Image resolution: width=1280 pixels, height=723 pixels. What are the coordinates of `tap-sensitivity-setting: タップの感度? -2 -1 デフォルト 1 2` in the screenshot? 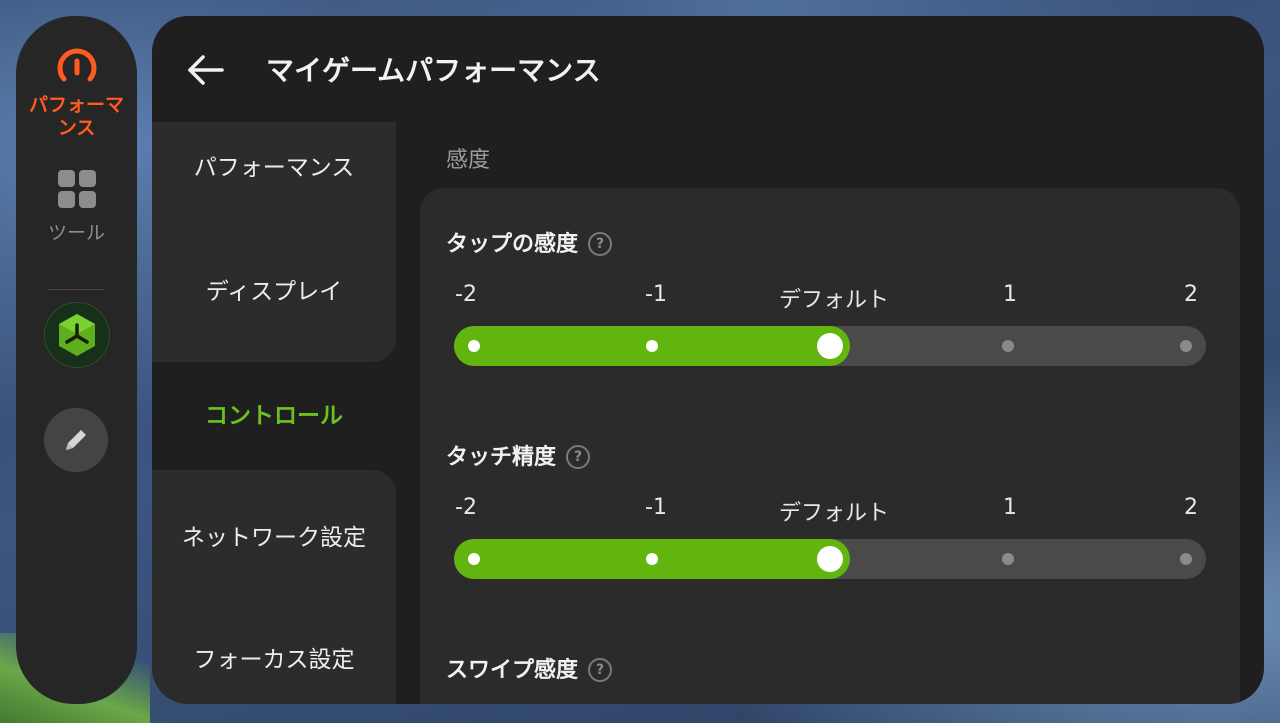 It's located at (829, 301).